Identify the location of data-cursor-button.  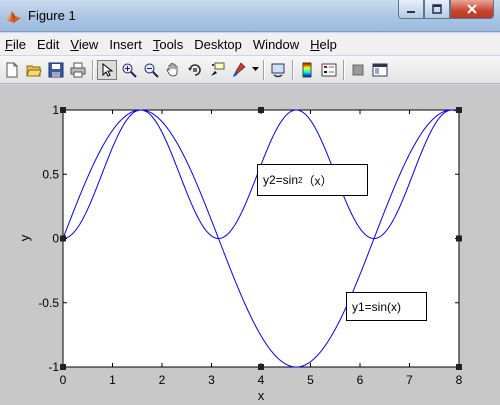
(217, 70).